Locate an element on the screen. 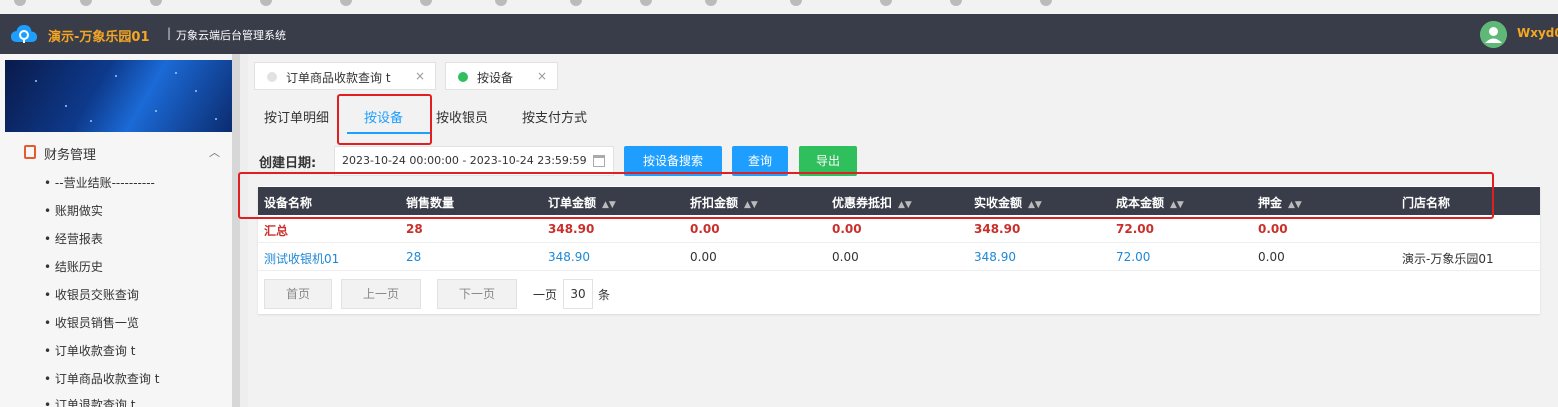 This screenshot has width=1558, height=407. sidebar-item-order-refund: • 订单退款查询 t is located at coordinates (89, 401).